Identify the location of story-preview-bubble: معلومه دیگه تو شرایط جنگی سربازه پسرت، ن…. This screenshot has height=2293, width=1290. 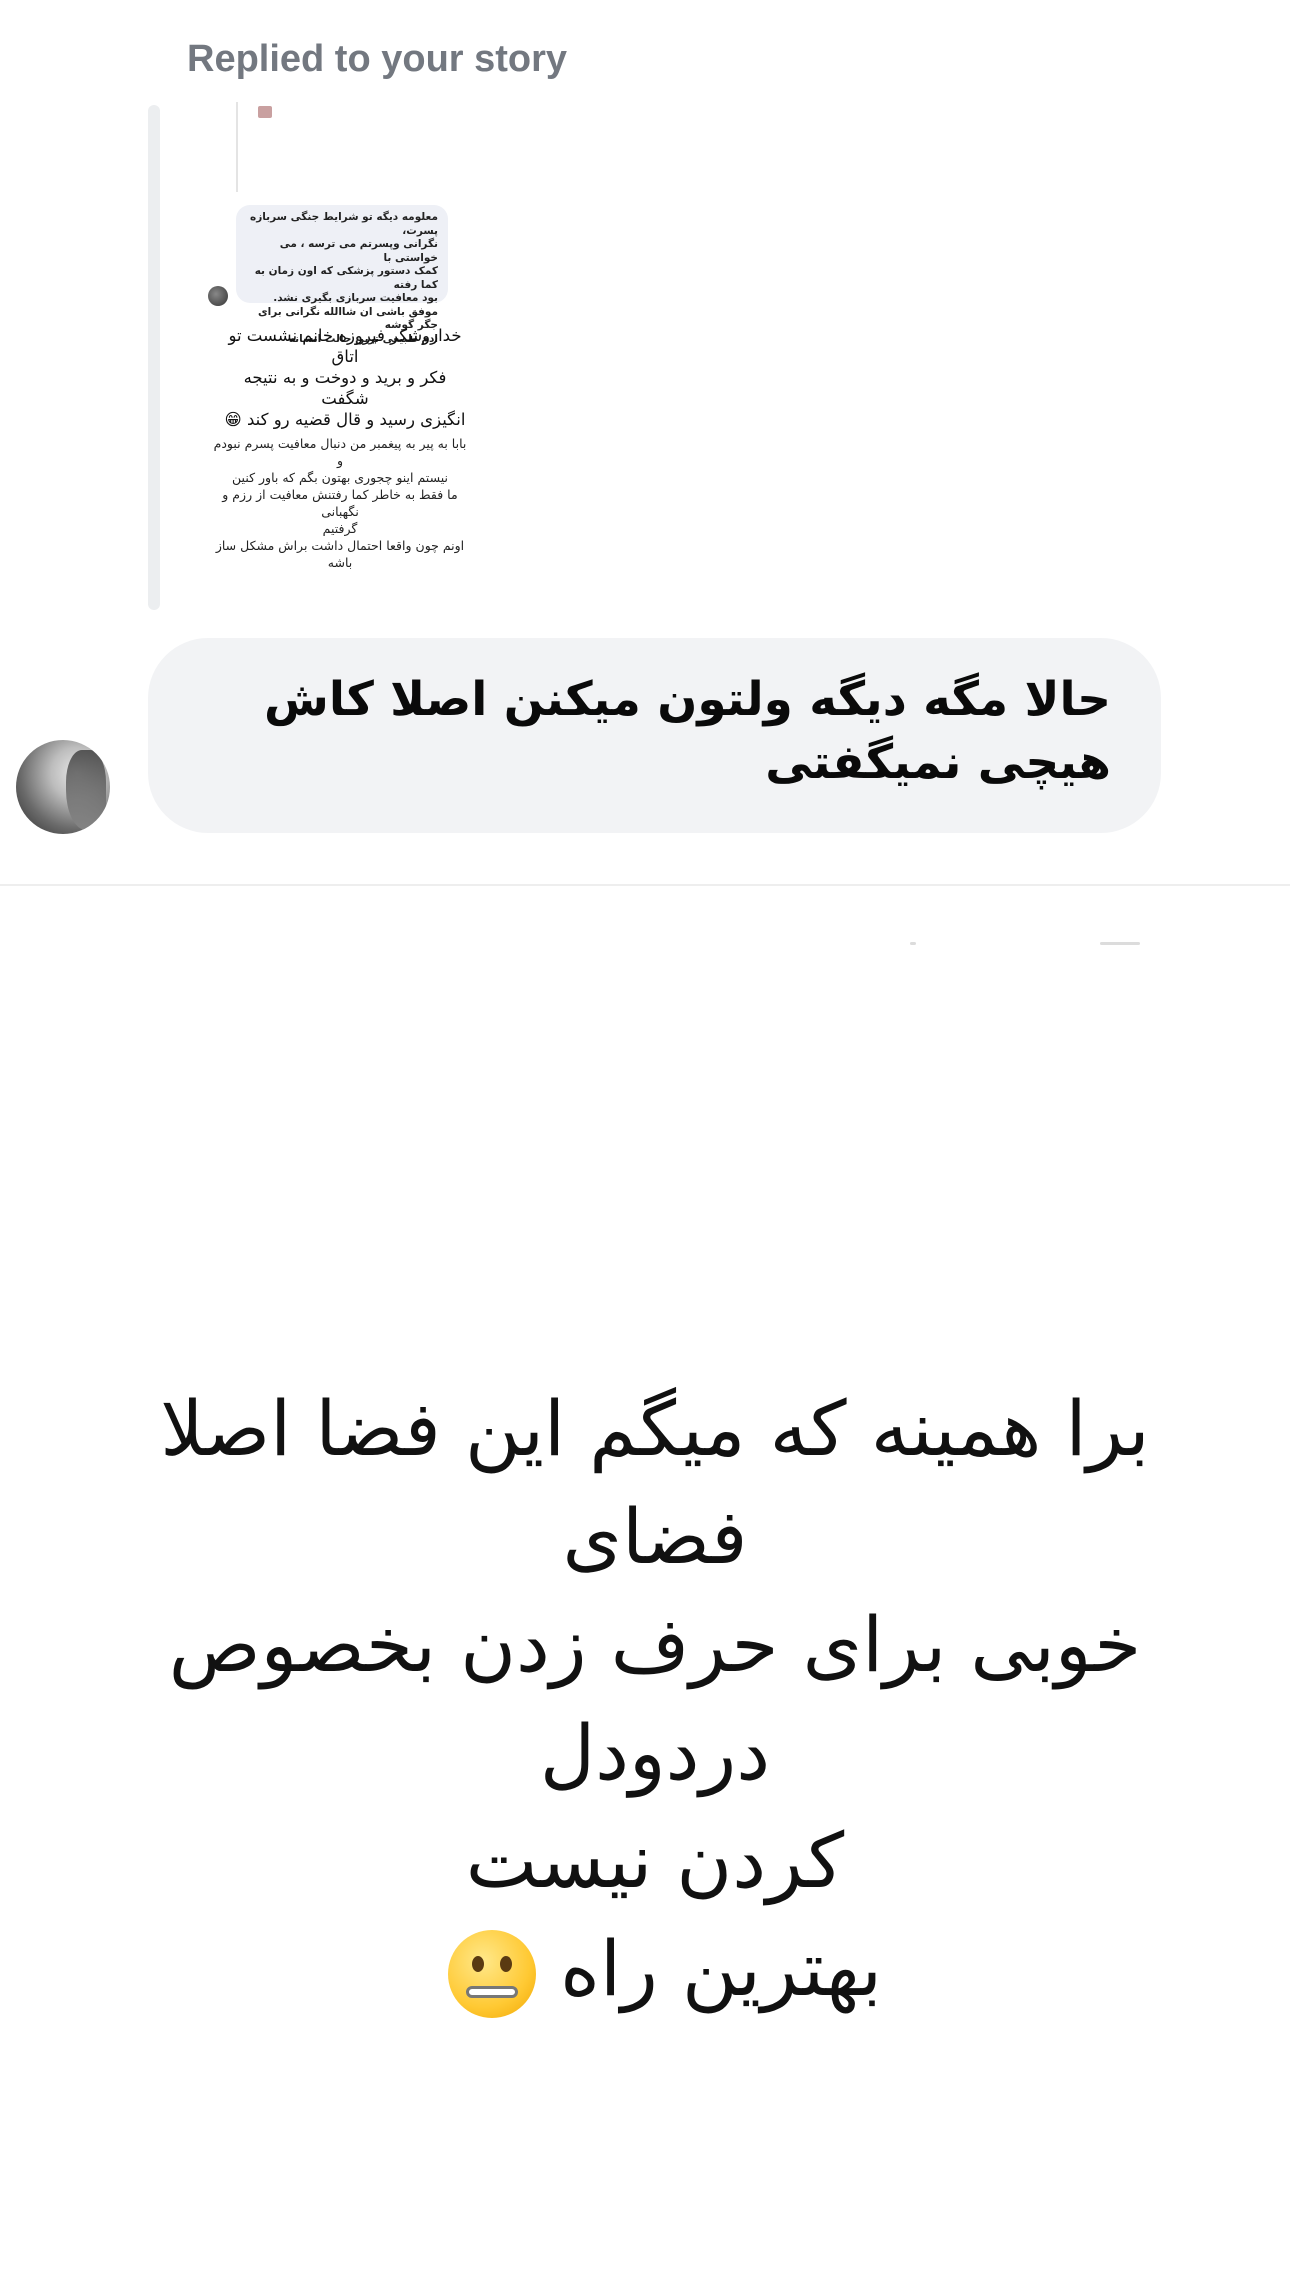
(342, 275).